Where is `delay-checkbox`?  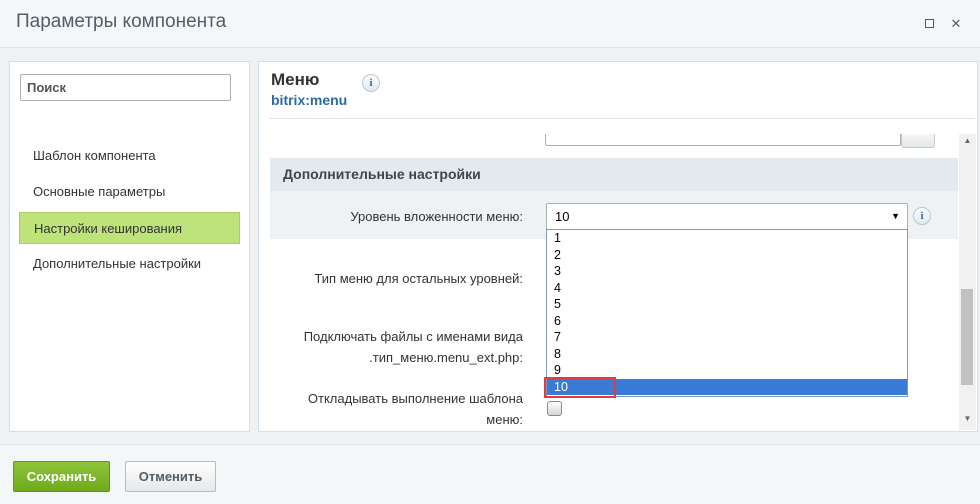 delay-checkbox is located at coordinates (554, 408).